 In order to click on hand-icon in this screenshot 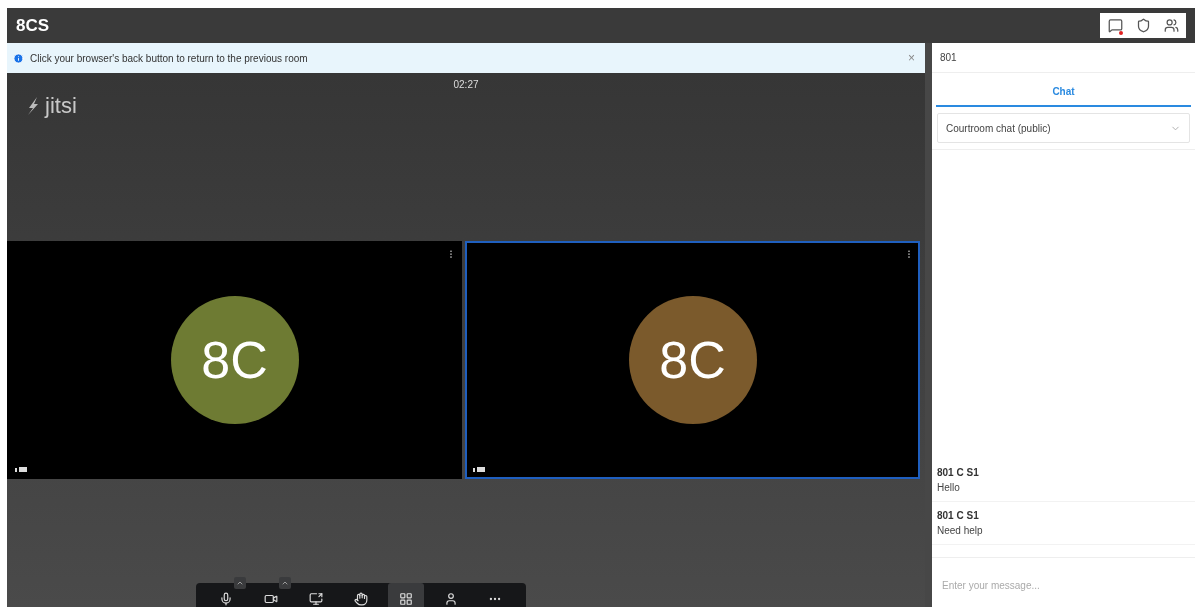, I will do `click(360, 599)`.